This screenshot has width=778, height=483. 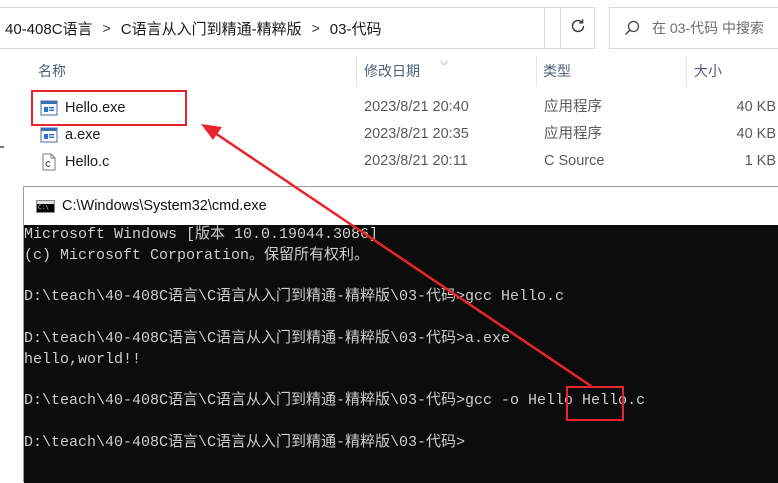 What do you see at coordinates (211, 28) in the screenshot?
I see `breadcrumb-item: C语言从入门到精通-精粹版` at bounding box center [211, 28].